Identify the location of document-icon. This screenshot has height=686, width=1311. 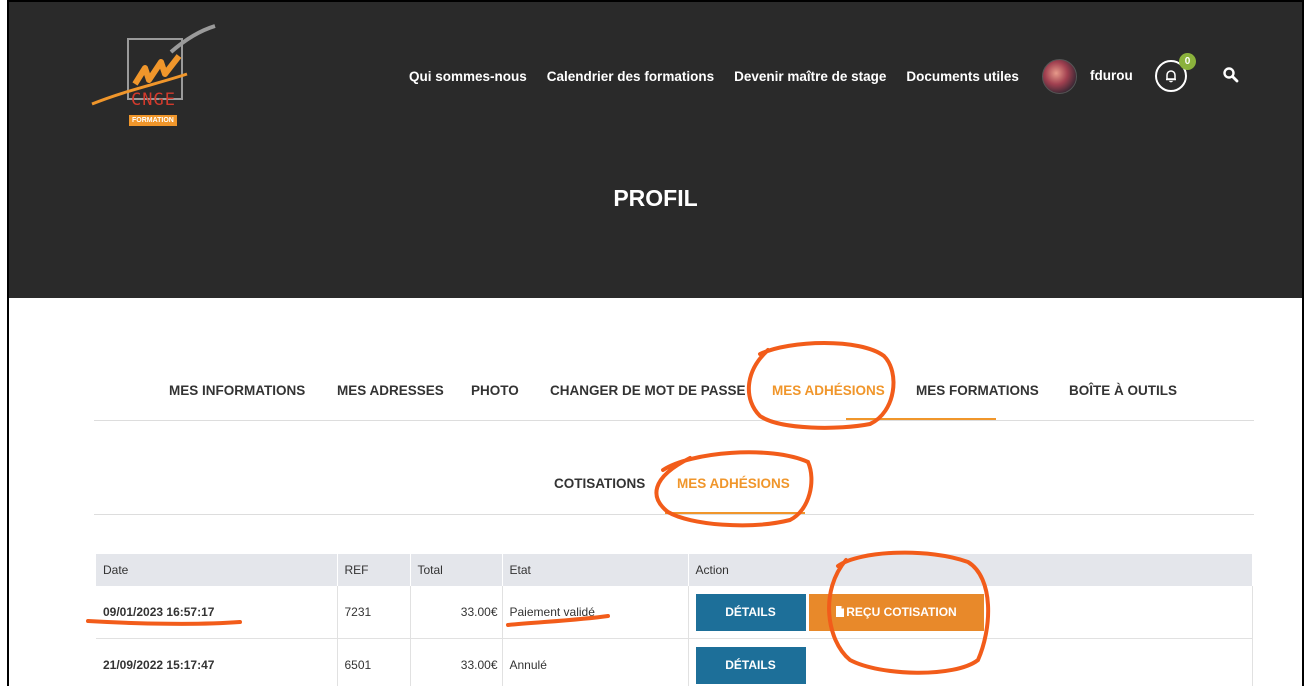
(840, 611).